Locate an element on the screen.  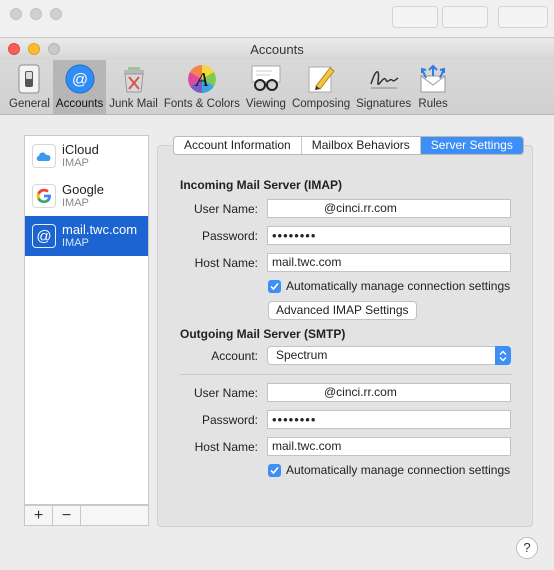
background-window-controls is located at coordinates (36, 14).